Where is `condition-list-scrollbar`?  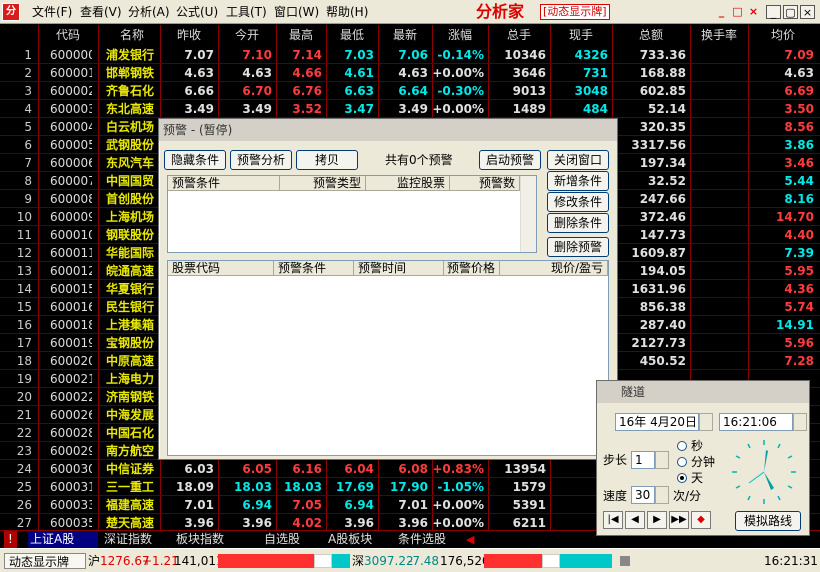
condition-list-scrollbar is located at coordinates (528, 214).